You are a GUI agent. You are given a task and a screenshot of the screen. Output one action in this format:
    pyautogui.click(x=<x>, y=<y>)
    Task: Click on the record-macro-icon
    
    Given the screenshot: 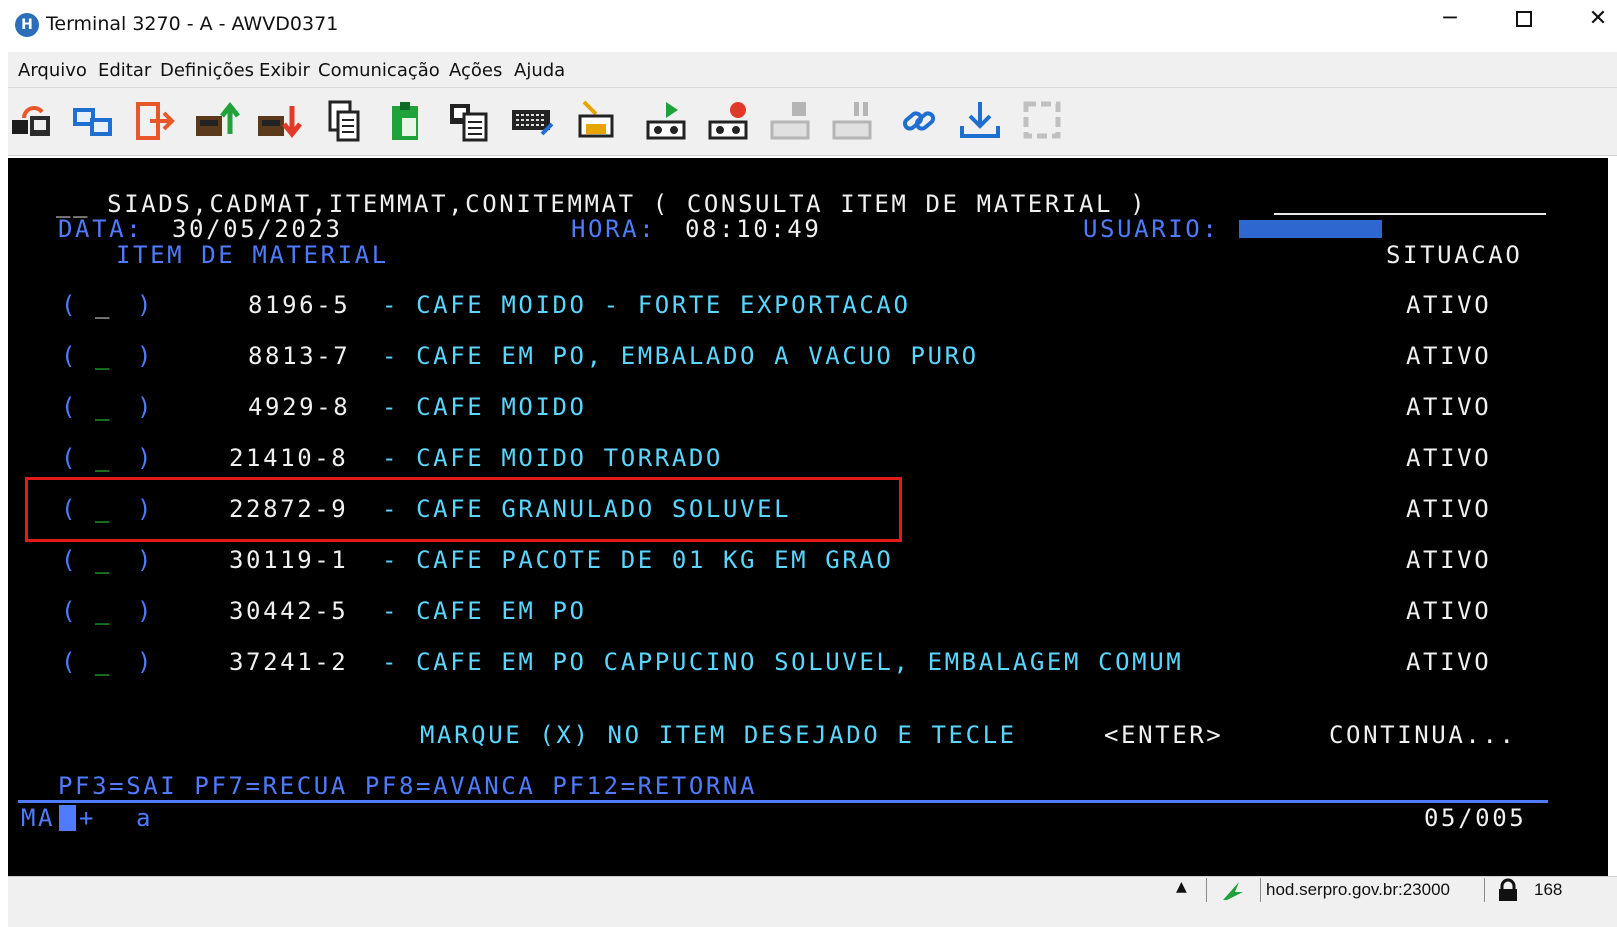 What is the action you would take?
    pyautogui.click(x=728, y=121)
    